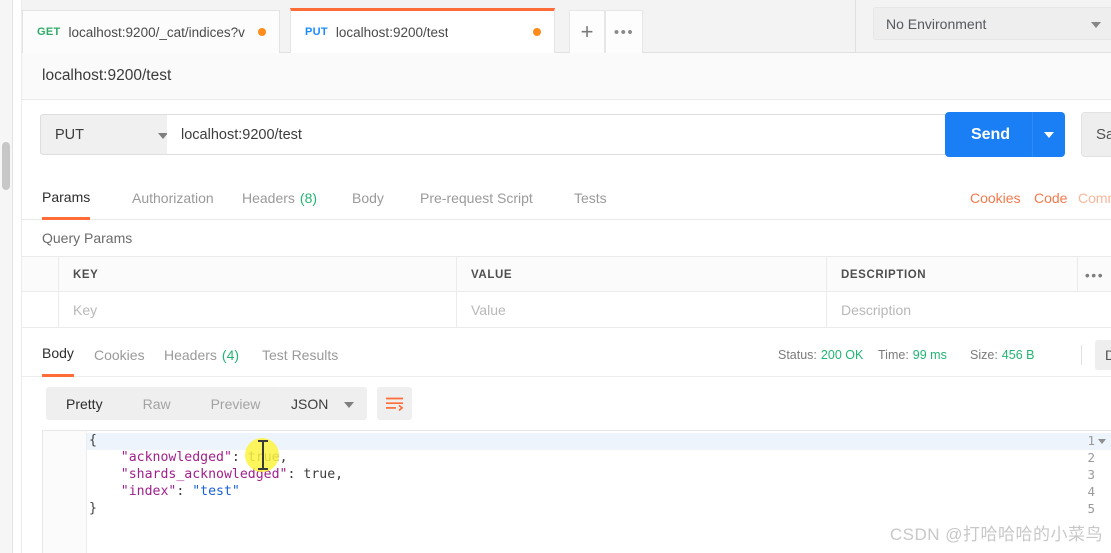 Image resolution: width=1111 pixels, height=553 pixels. I want to click on tab-body: Body, so click(368, 198).